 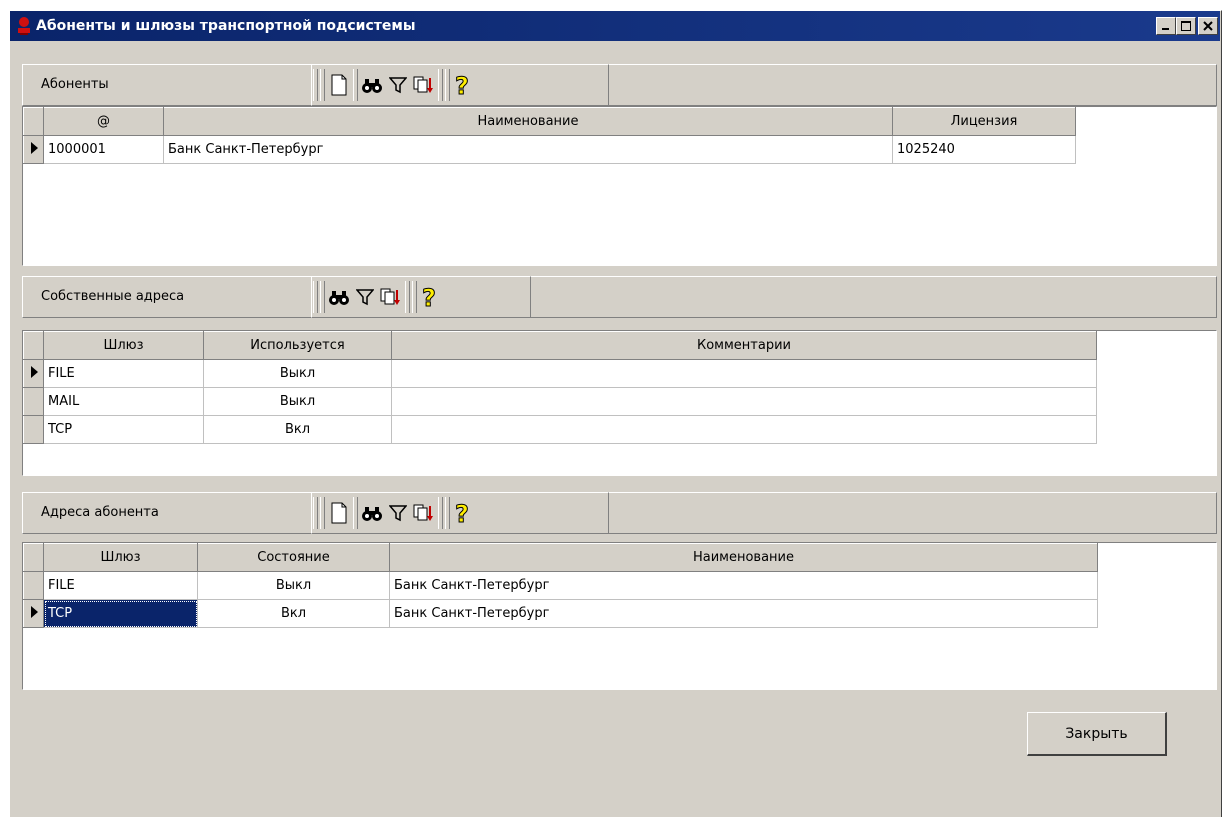 What do you see at coordinates (113, 296) in the screenshot?
I see `own-addresses-label: Собственные адреса` at bounding box center [113, 296].